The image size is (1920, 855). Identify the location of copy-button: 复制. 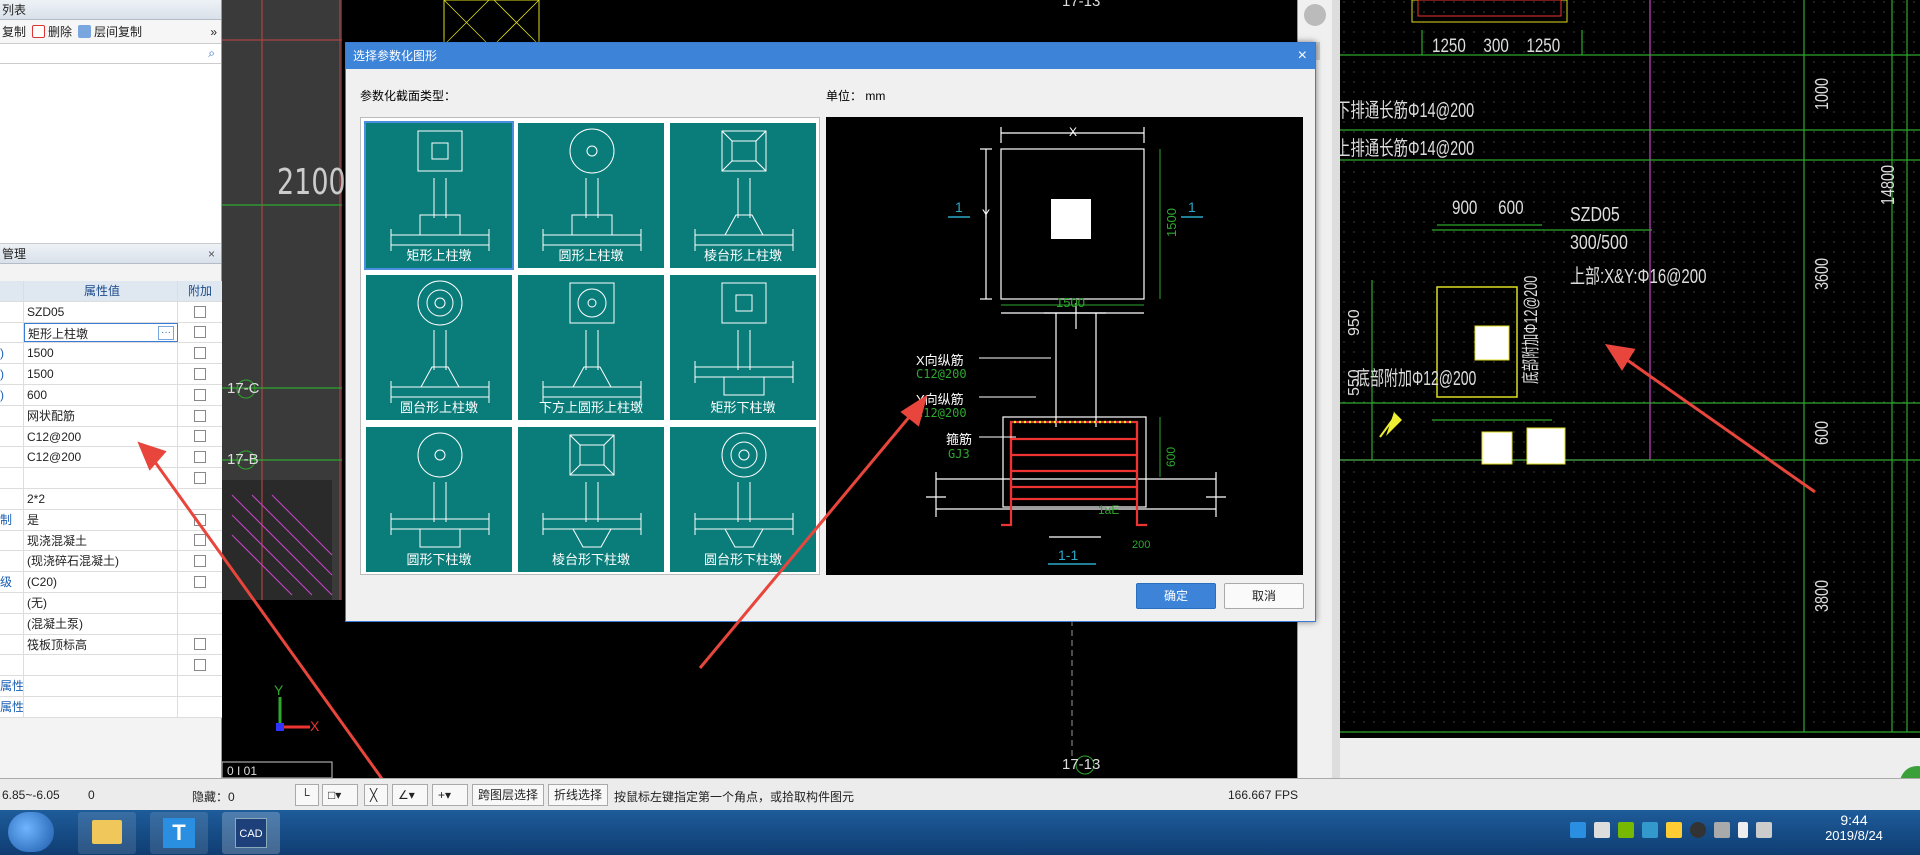
(14, 31).